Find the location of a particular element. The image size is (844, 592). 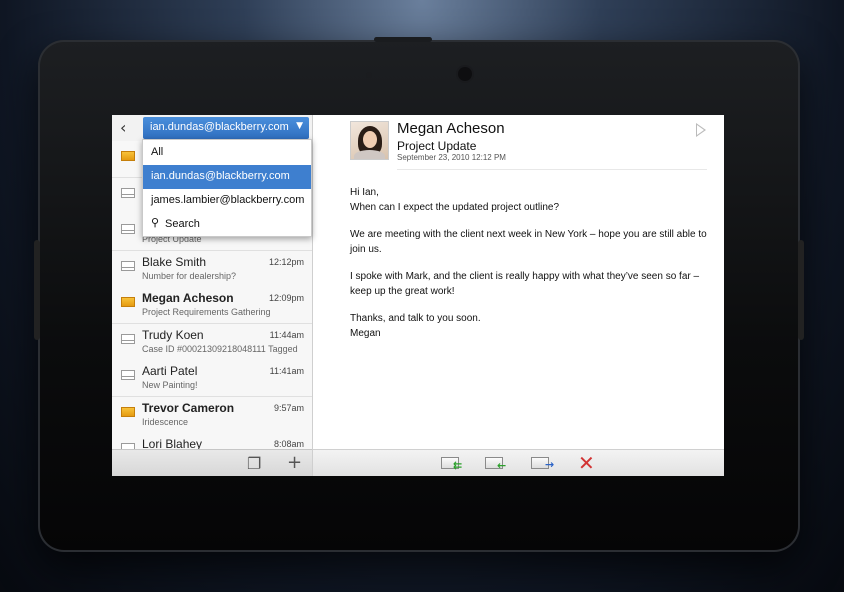

message-subject: Project Requirements Gathering is located at coordinates (206, 312).